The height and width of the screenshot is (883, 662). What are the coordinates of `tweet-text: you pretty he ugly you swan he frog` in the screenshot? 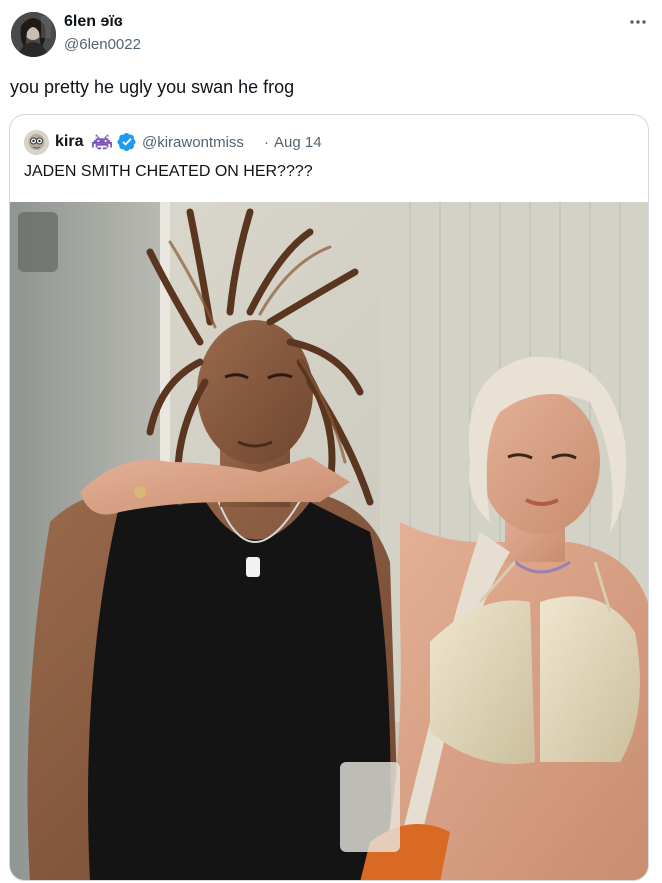 It's located at (152, 87).